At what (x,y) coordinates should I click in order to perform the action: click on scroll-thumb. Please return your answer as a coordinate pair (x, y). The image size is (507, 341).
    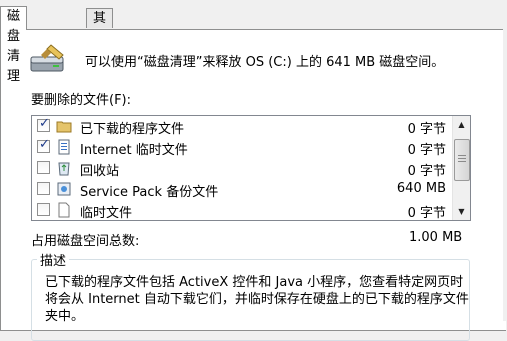
    Looking at the image, I should click on (462, 160).